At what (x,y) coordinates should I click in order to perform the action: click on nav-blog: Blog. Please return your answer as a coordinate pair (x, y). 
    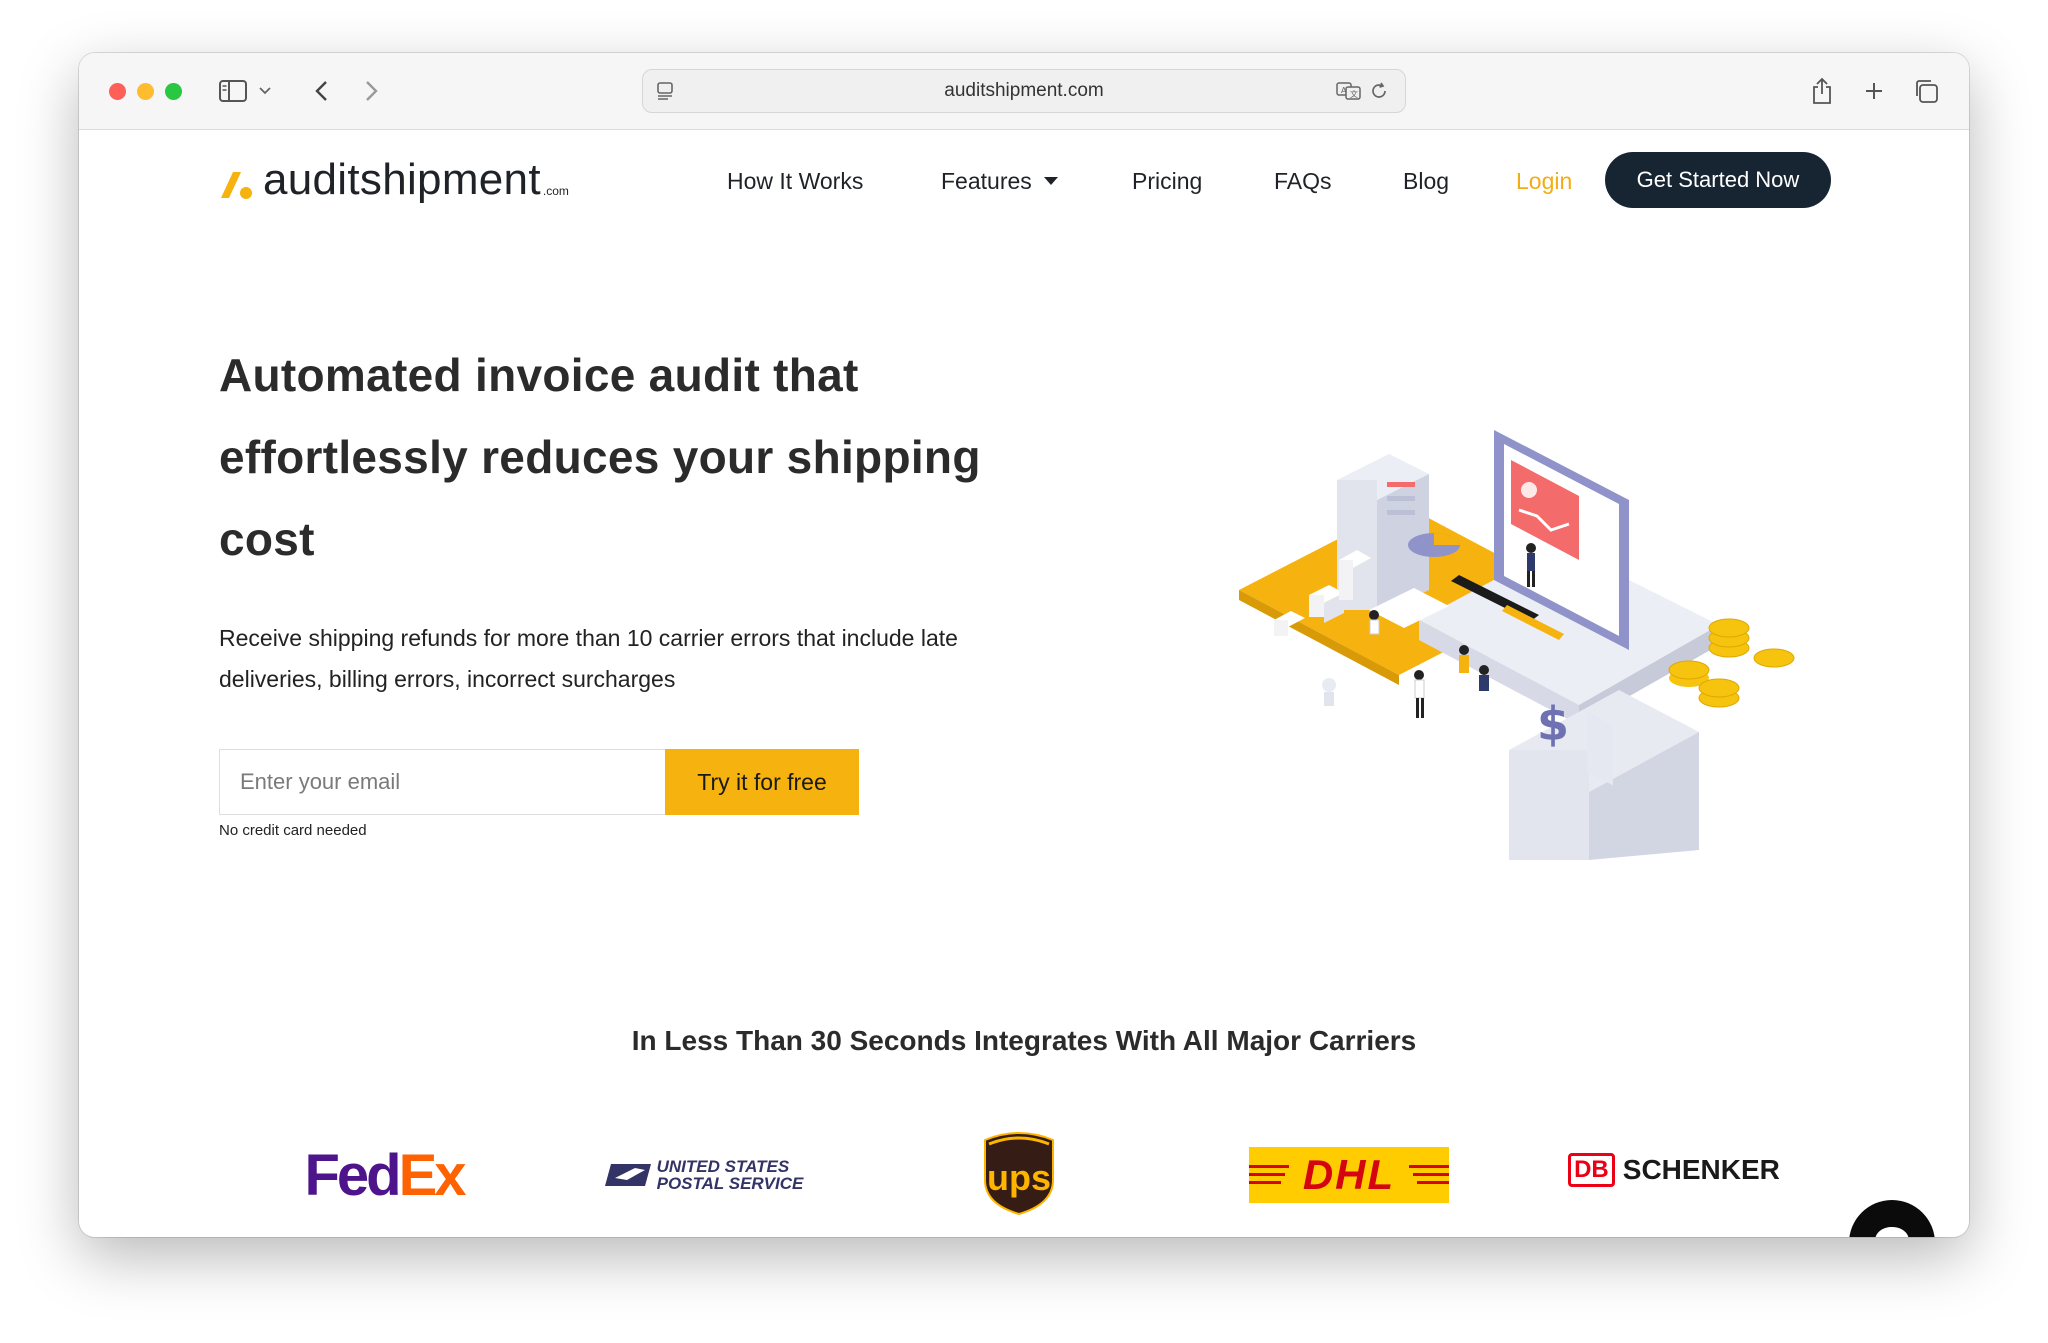
    Looking at the image, I should click on (1426, 181).